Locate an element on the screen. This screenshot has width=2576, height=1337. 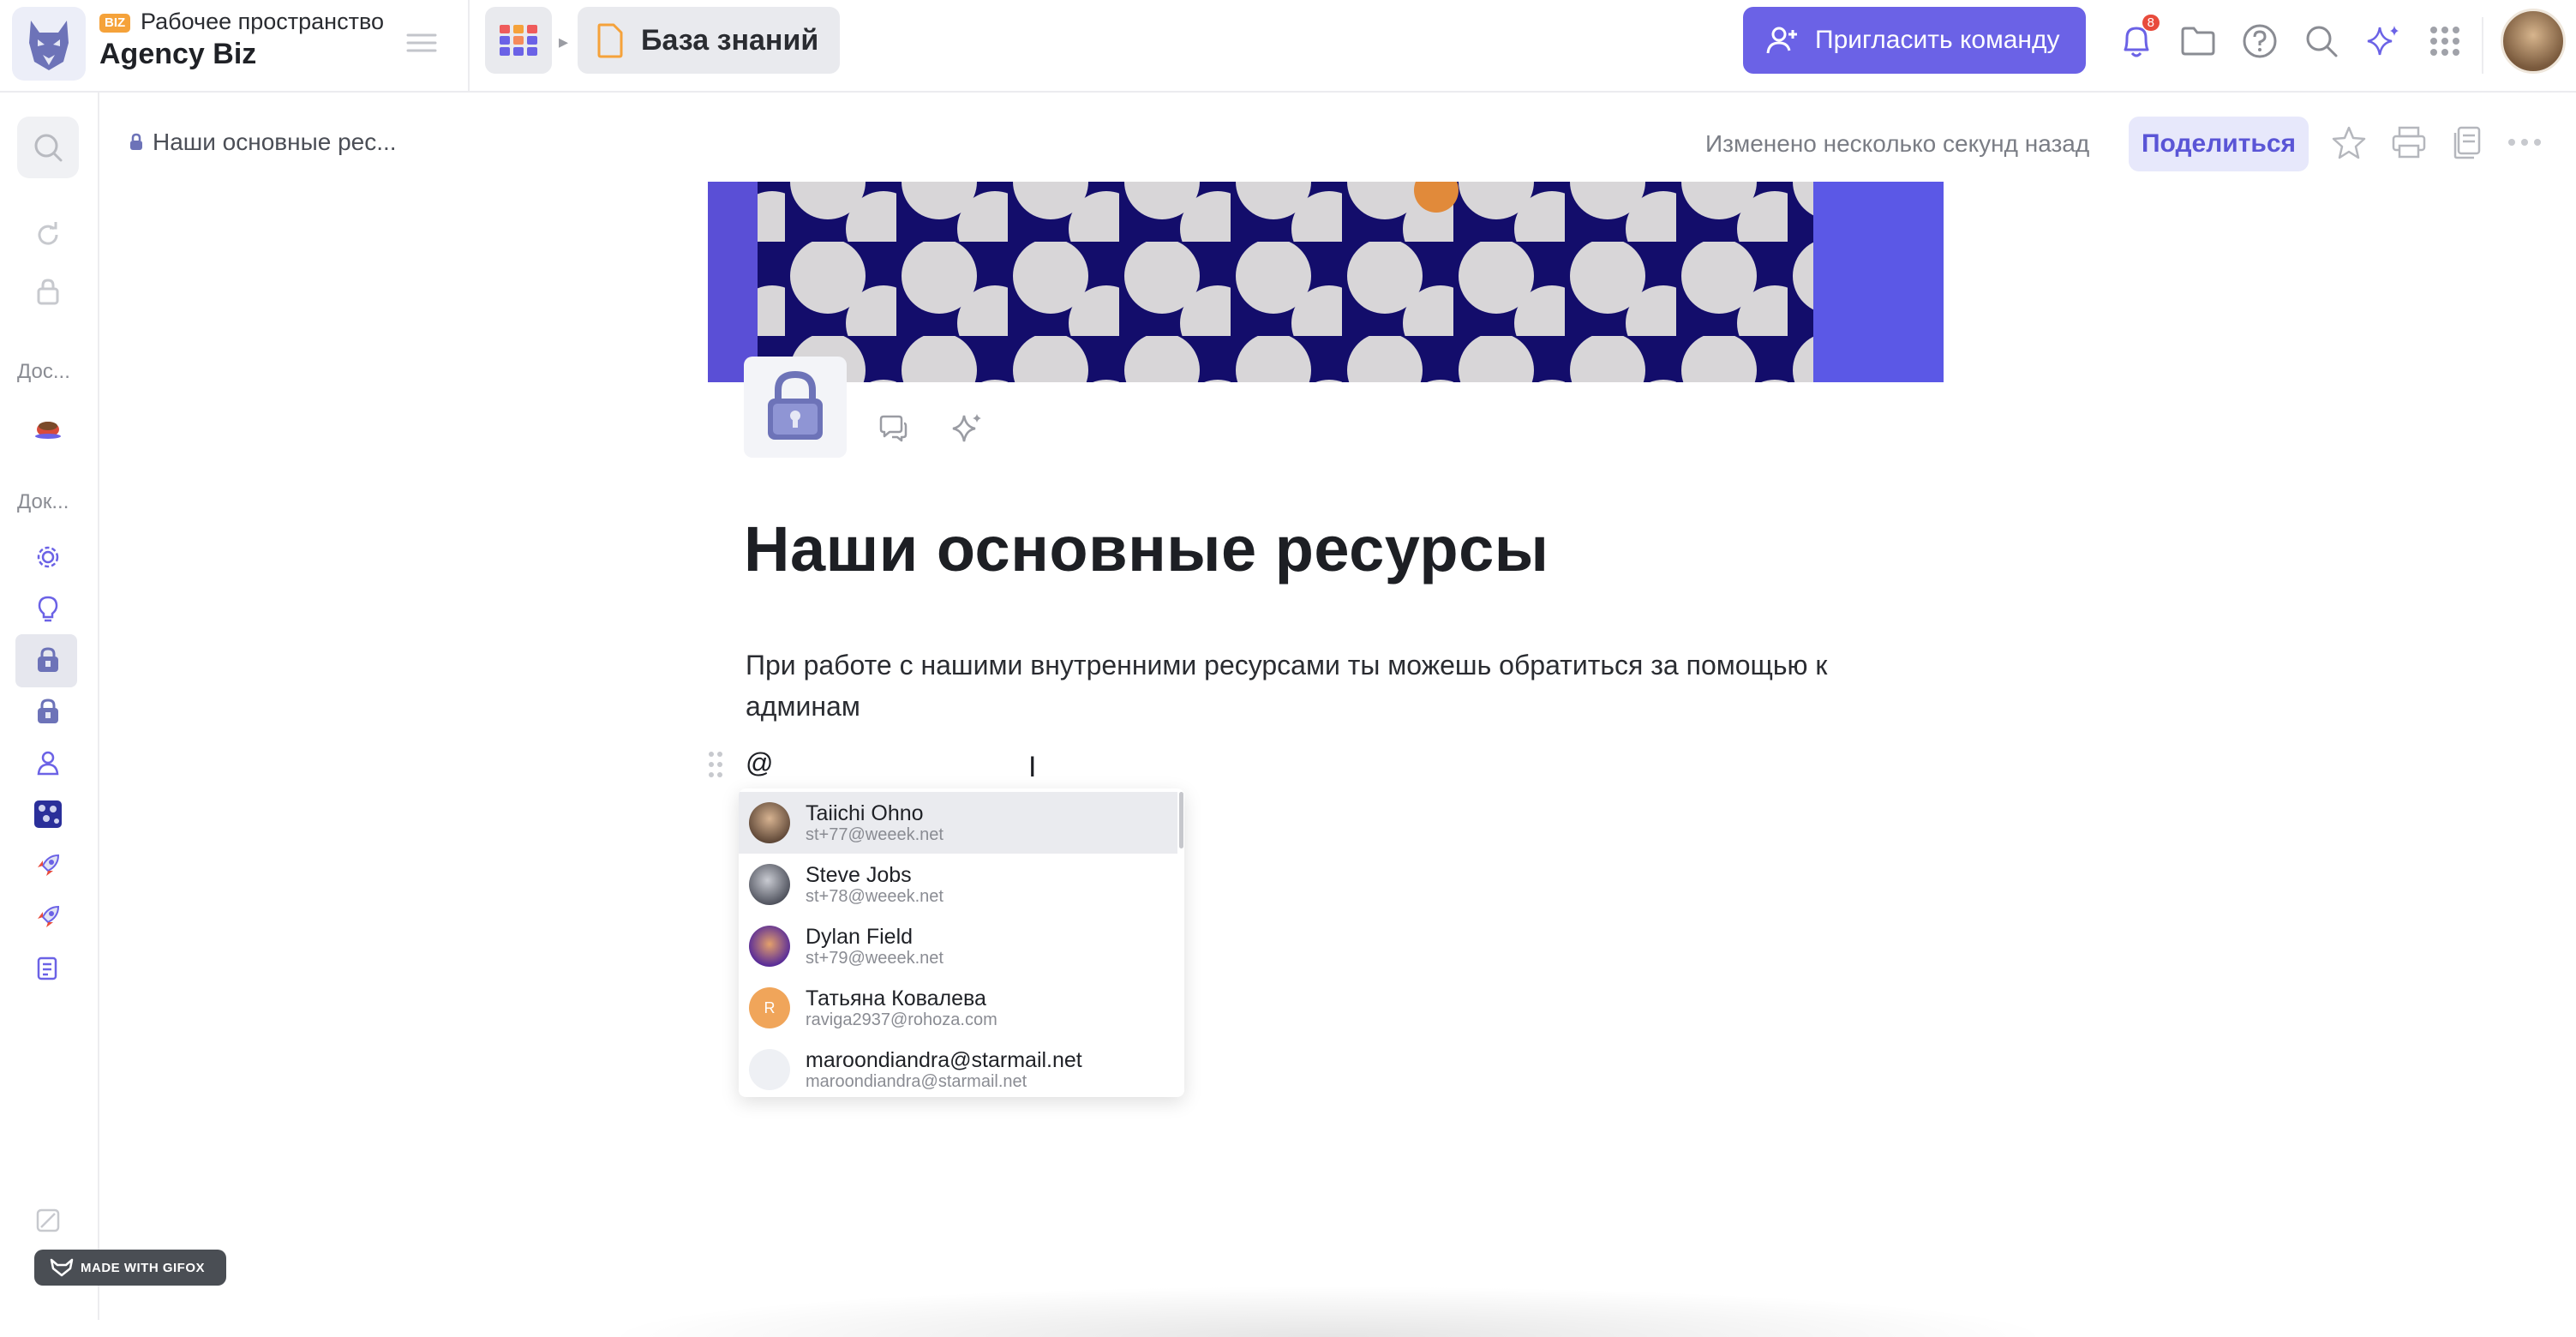
folder-icon is located at coordinates (2198, 41).